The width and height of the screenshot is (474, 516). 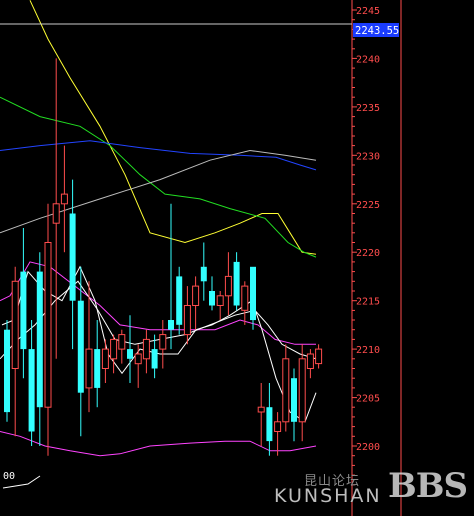 I want to click on y-tick-label: 2235, so click(x=368, y=108).